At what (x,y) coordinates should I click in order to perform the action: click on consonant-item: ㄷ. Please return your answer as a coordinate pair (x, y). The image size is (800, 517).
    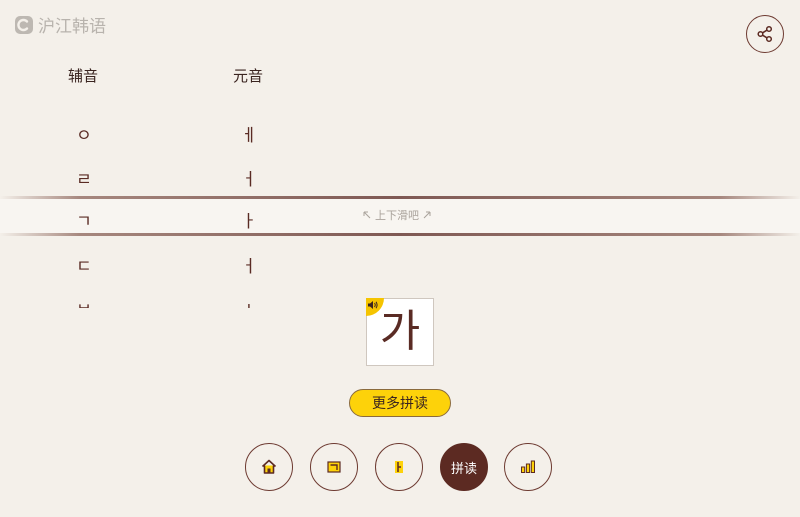
    Looking at the image, I should click on (84, 264).